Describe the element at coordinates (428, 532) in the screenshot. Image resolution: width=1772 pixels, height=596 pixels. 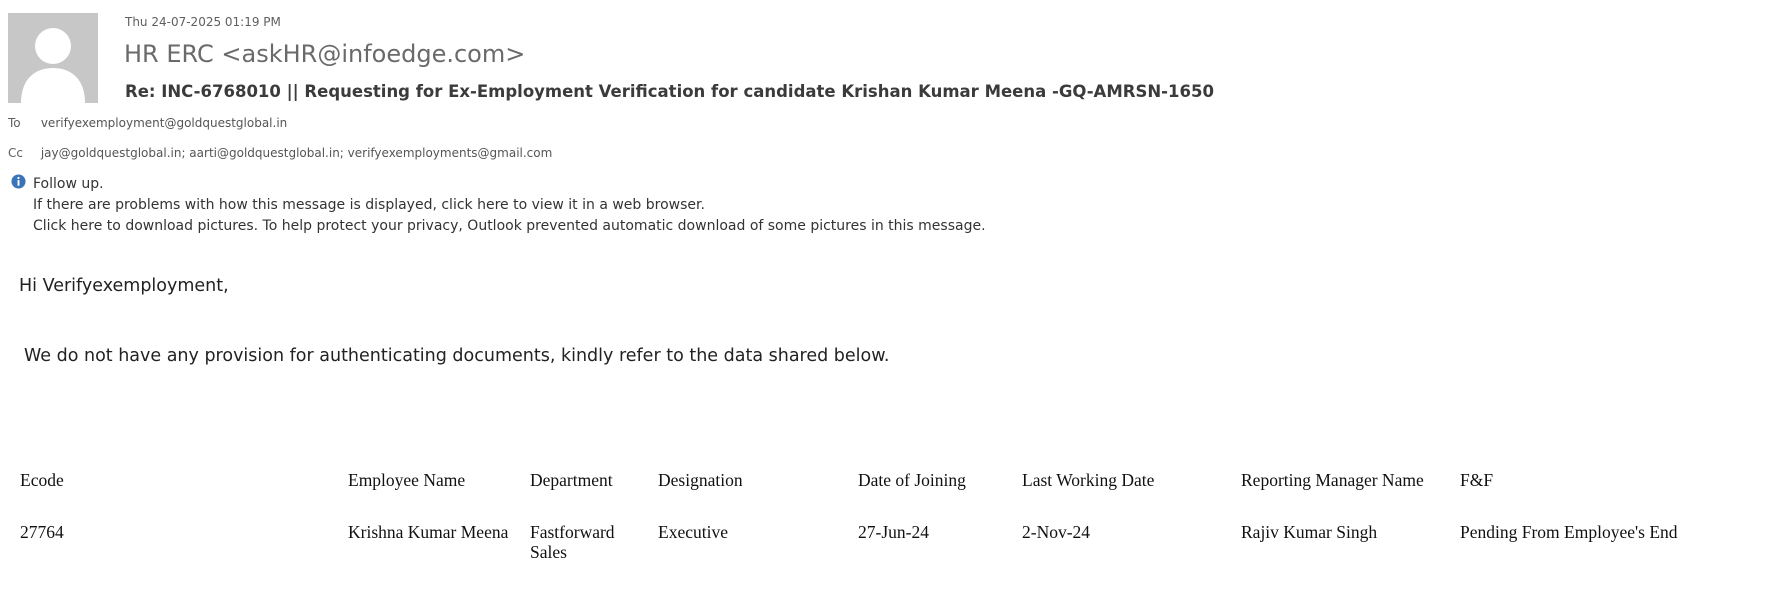
I see `cell-employee-name: Krishna Kumar Meena` at that location.